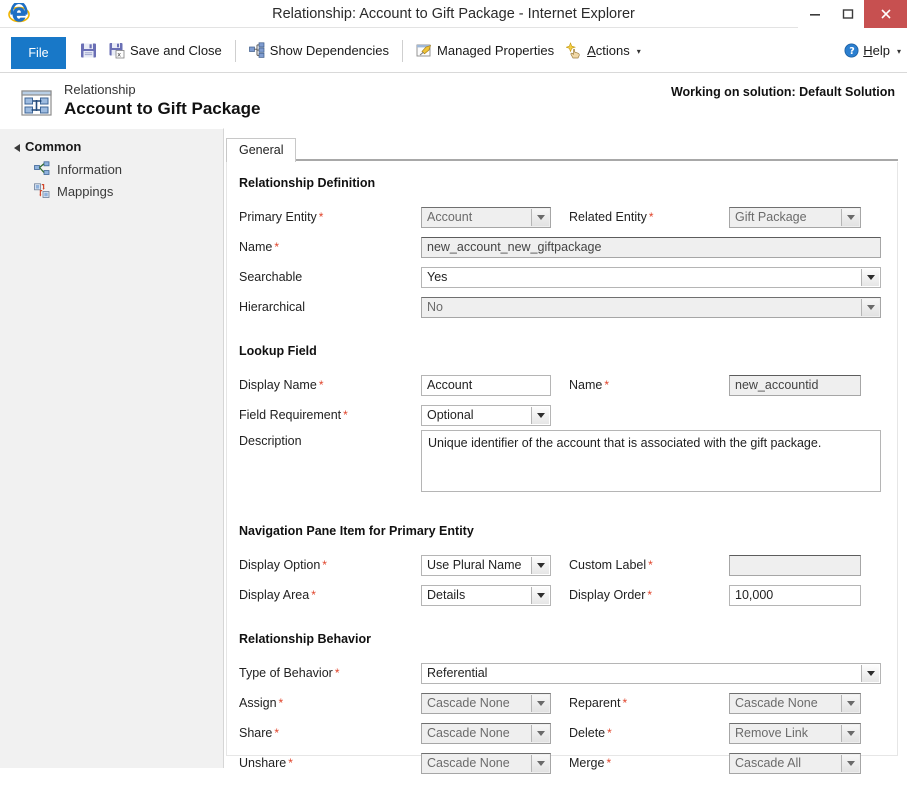  Describe the element at coordinates (514, 247) in the screenshot. I see `relationship-name-value: new_account_new_giftpackage` at that location.